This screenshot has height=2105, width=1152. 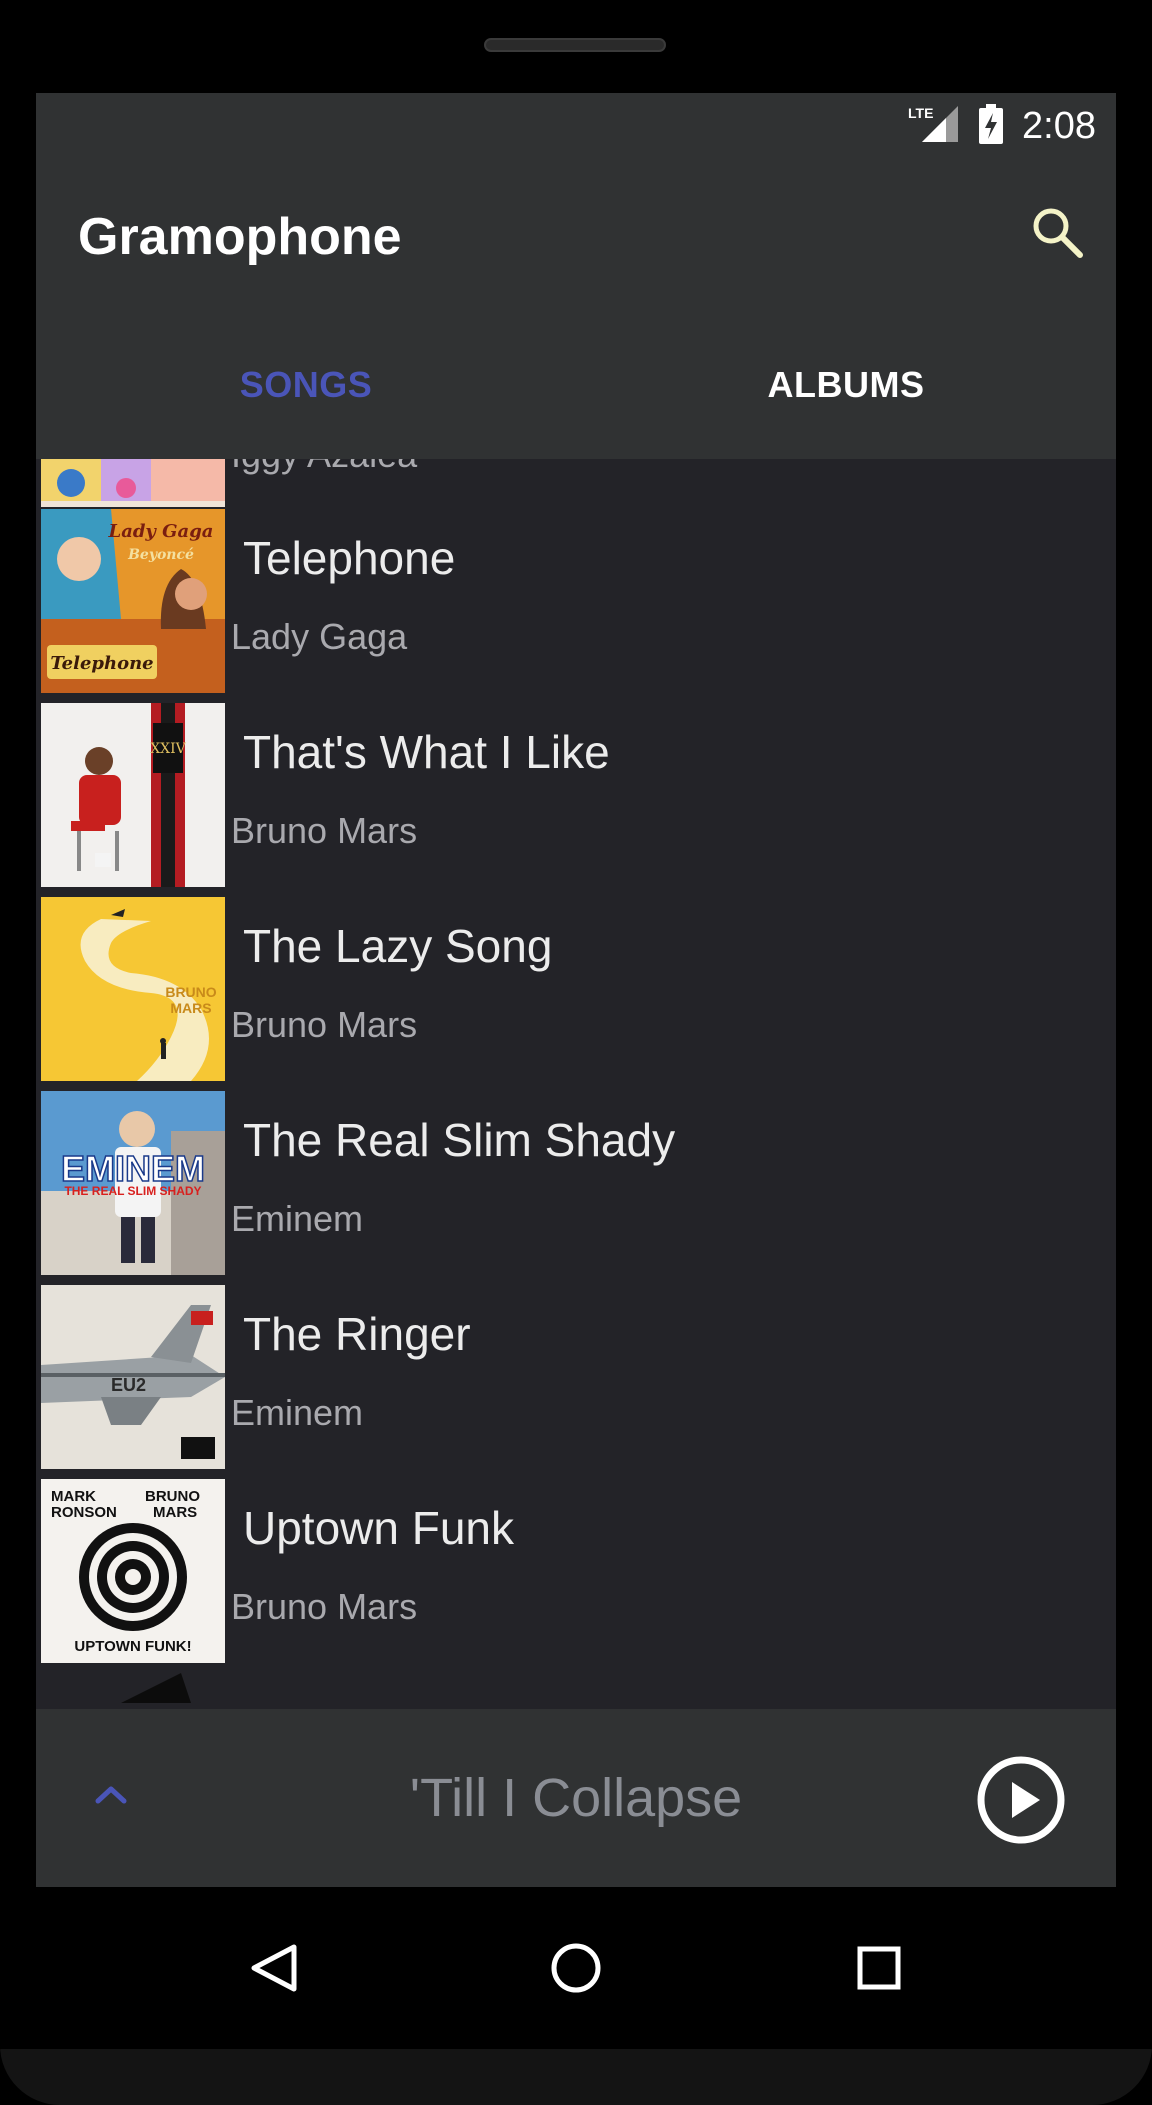 What do you see at coordinates (319, 636) in the screenshot?
I see `song-artist: Lady Gaga` at bounding box center [319, 636].